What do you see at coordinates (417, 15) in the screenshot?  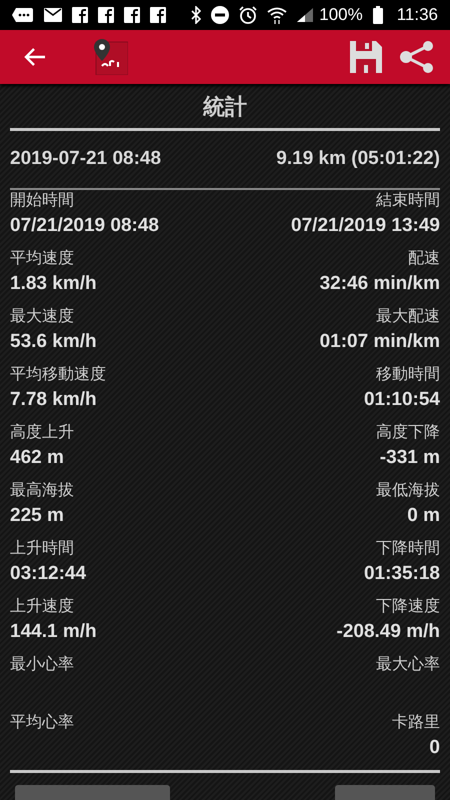 I see `clock: 11:36` at bounding box center [417, 15].